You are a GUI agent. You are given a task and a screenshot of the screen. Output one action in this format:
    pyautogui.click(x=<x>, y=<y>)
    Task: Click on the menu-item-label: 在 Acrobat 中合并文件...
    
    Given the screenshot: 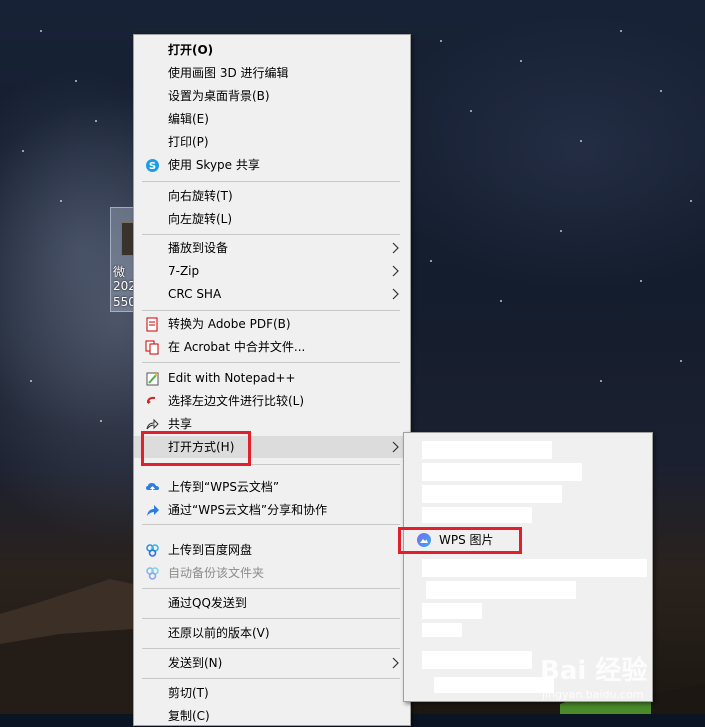 What is the action you would take?
    pyautogui.click(x=237, y=347)
    